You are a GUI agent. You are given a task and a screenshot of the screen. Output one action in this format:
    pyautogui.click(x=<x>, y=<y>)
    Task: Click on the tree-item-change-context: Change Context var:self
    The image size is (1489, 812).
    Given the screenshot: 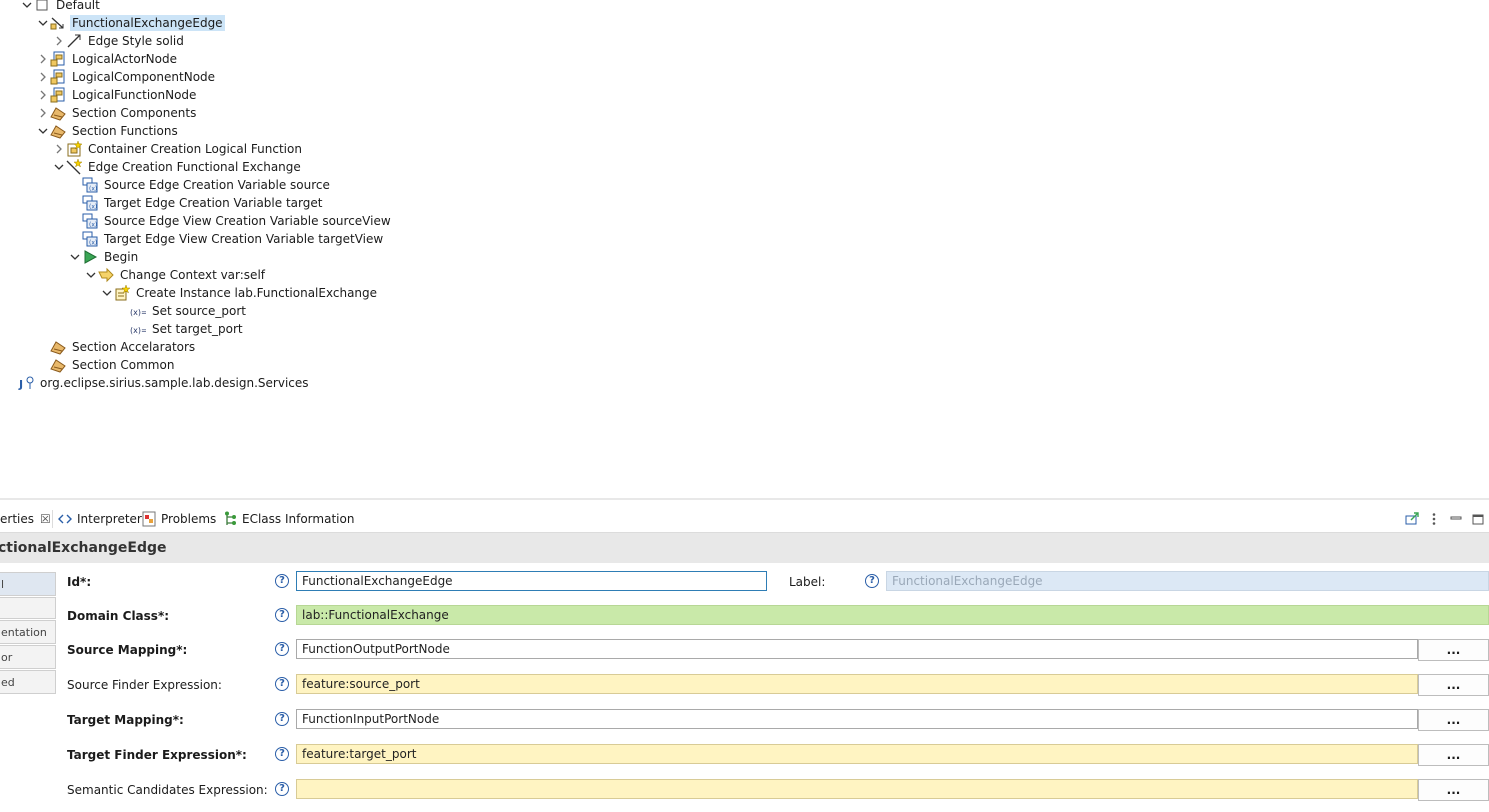 What is the action you would take?
    pyautogui.click(x=175, y=275)
    